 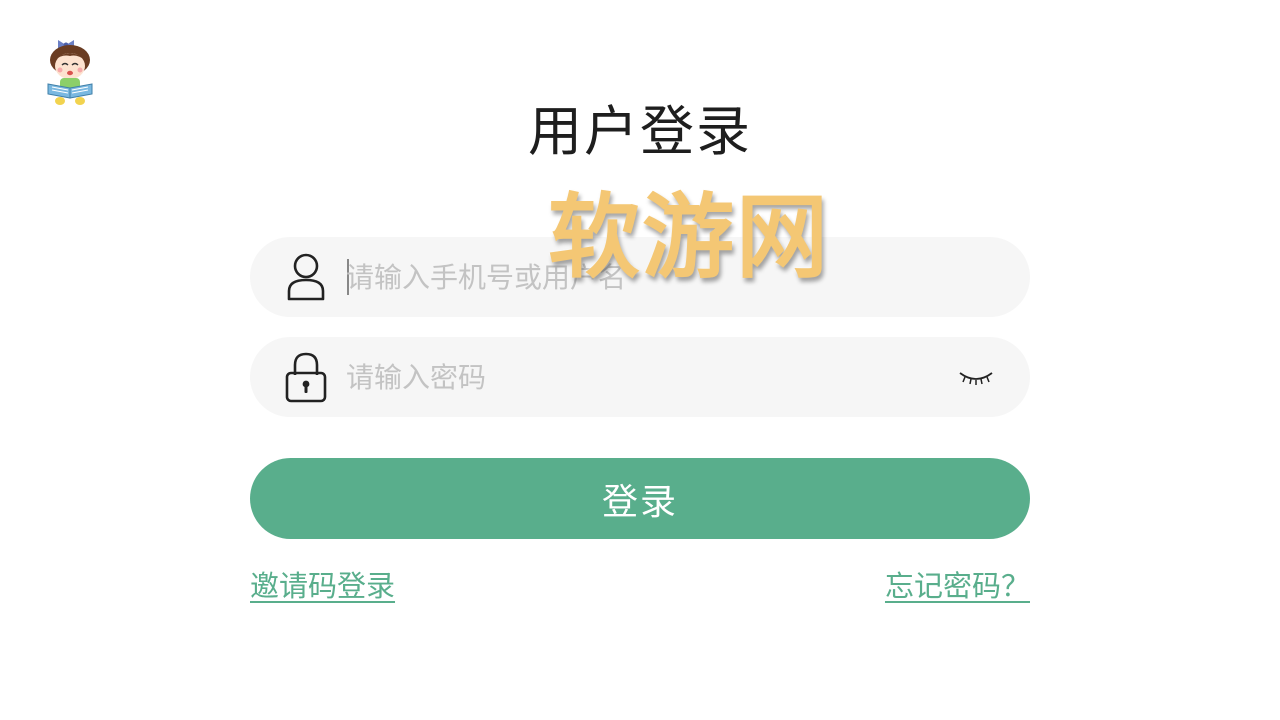 What do you see at coordinates (322, 586) in the screenshot?
I see `invite-code-login-link: 邀请码登录` at bounding box center [322, 586].